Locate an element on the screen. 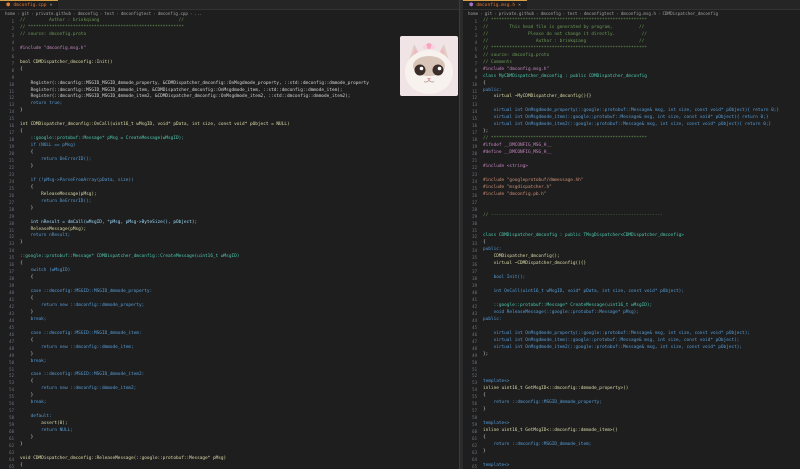 The image size is (800, 469). breadcrumb-segment: dmconfig.cpp is located at coordinates (173, 13).